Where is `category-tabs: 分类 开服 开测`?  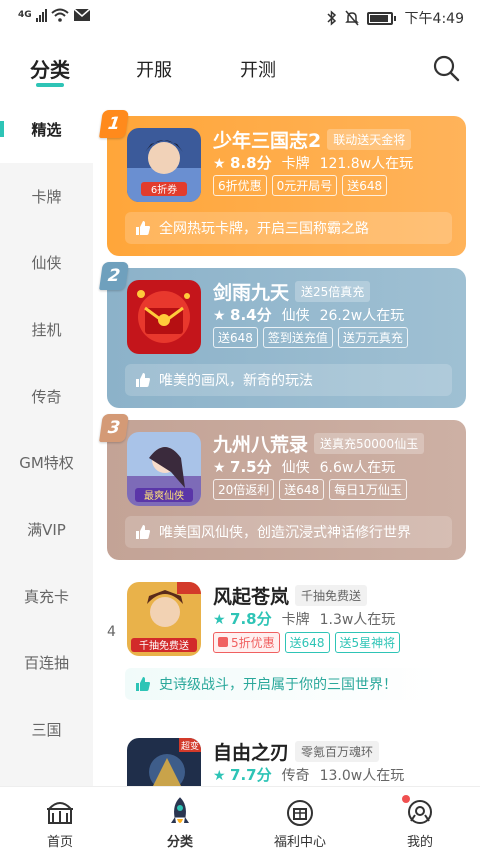 category-tabs: 分类 开服 开测 is located at coordinates (240, 69).